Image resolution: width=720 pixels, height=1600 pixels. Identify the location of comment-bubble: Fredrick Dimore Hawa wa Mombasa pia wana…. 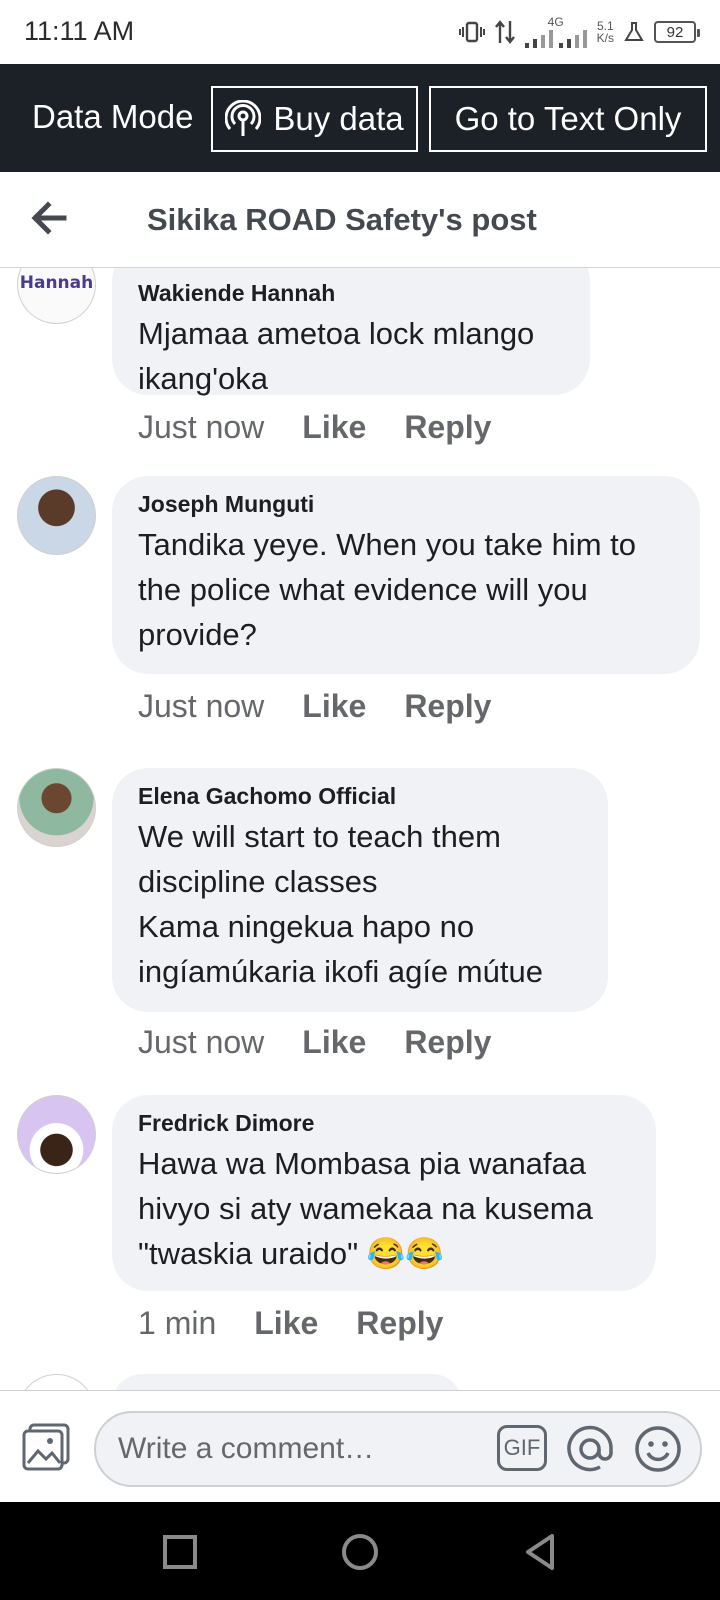
(384, 1193).